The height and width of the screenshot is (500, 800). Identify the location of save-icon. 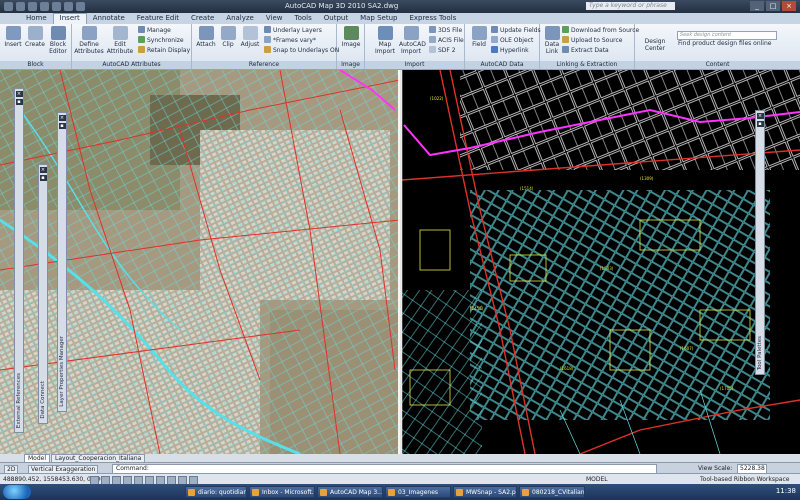
(44, 6).